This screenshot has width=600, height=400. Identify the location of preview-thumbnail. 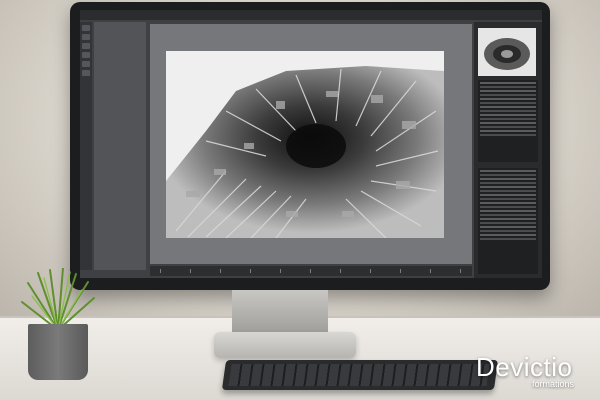
(507, 52).